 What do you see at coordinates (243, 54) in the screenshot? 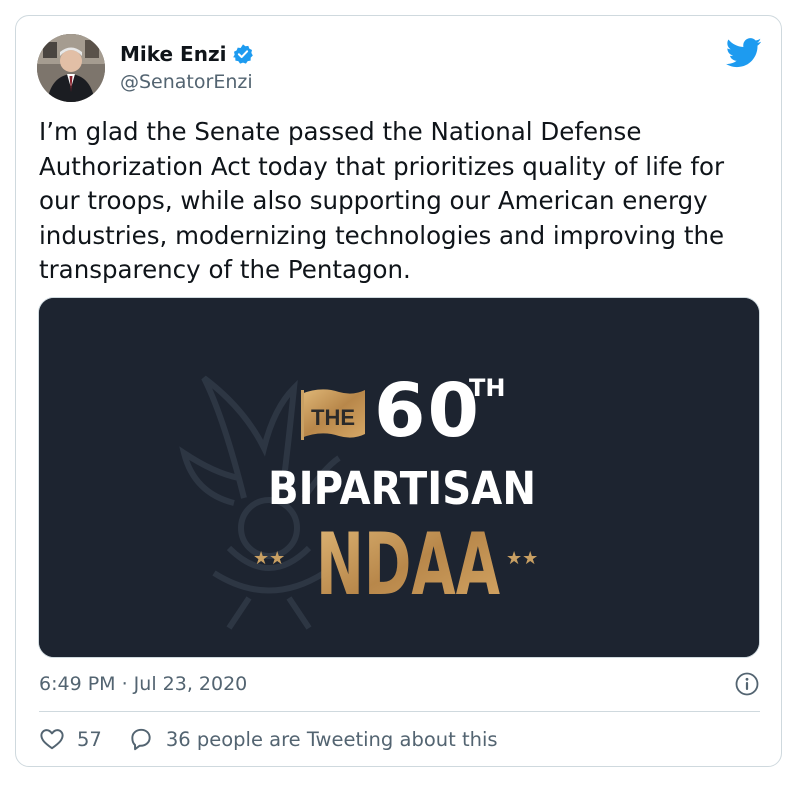
I see `verified-badge-icon` at bounding box center [243, 54].